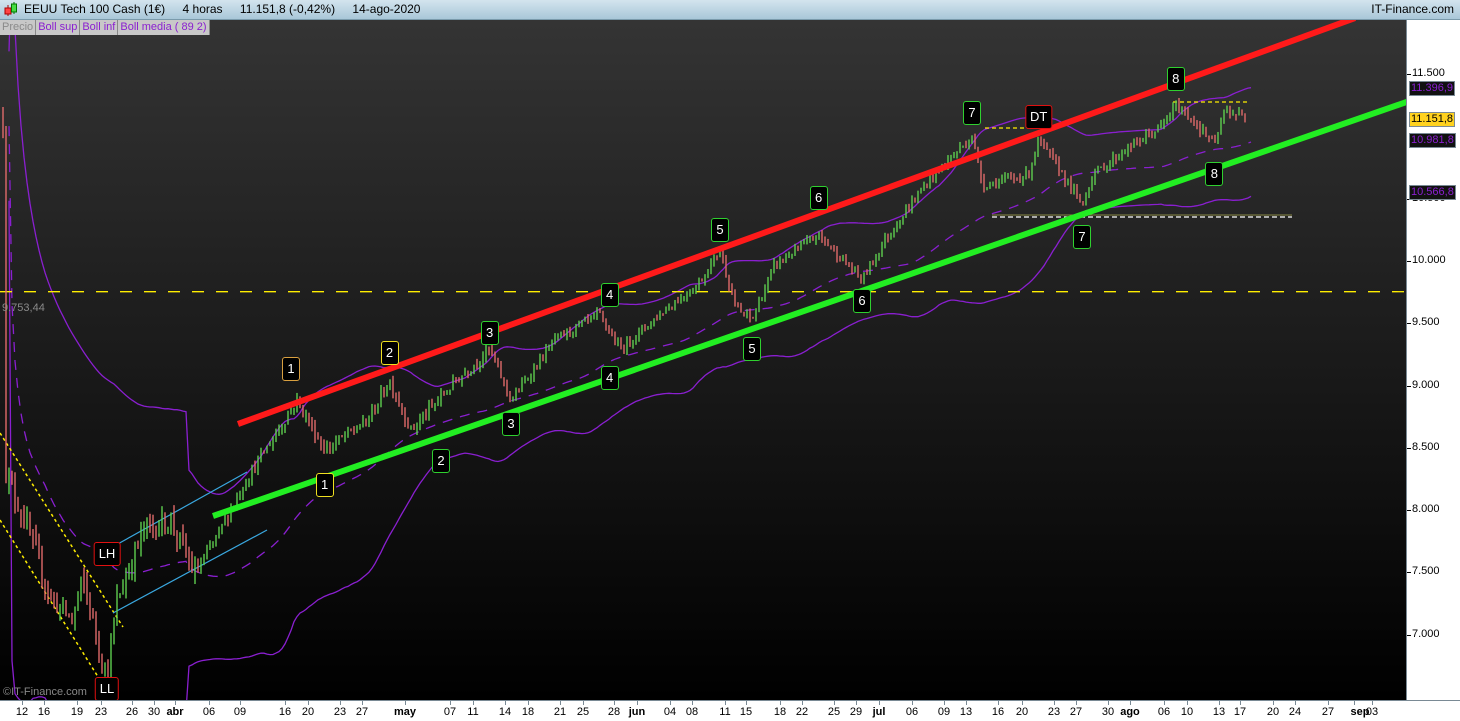  I want to click on boll-media-value-box: 10.981,8, so click(1432, 140).